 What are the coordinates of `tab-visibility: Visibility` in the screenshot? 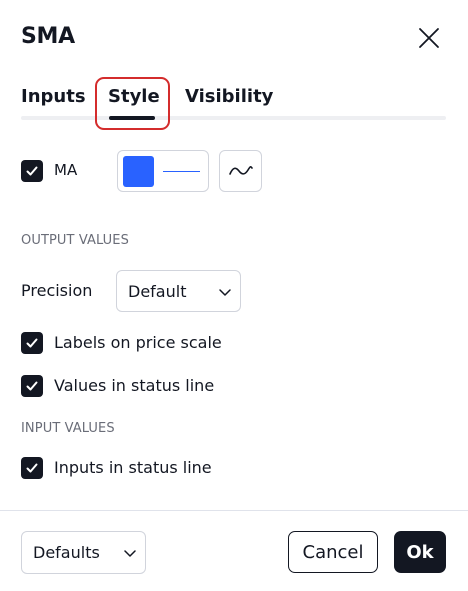 It's located at (229, 96).